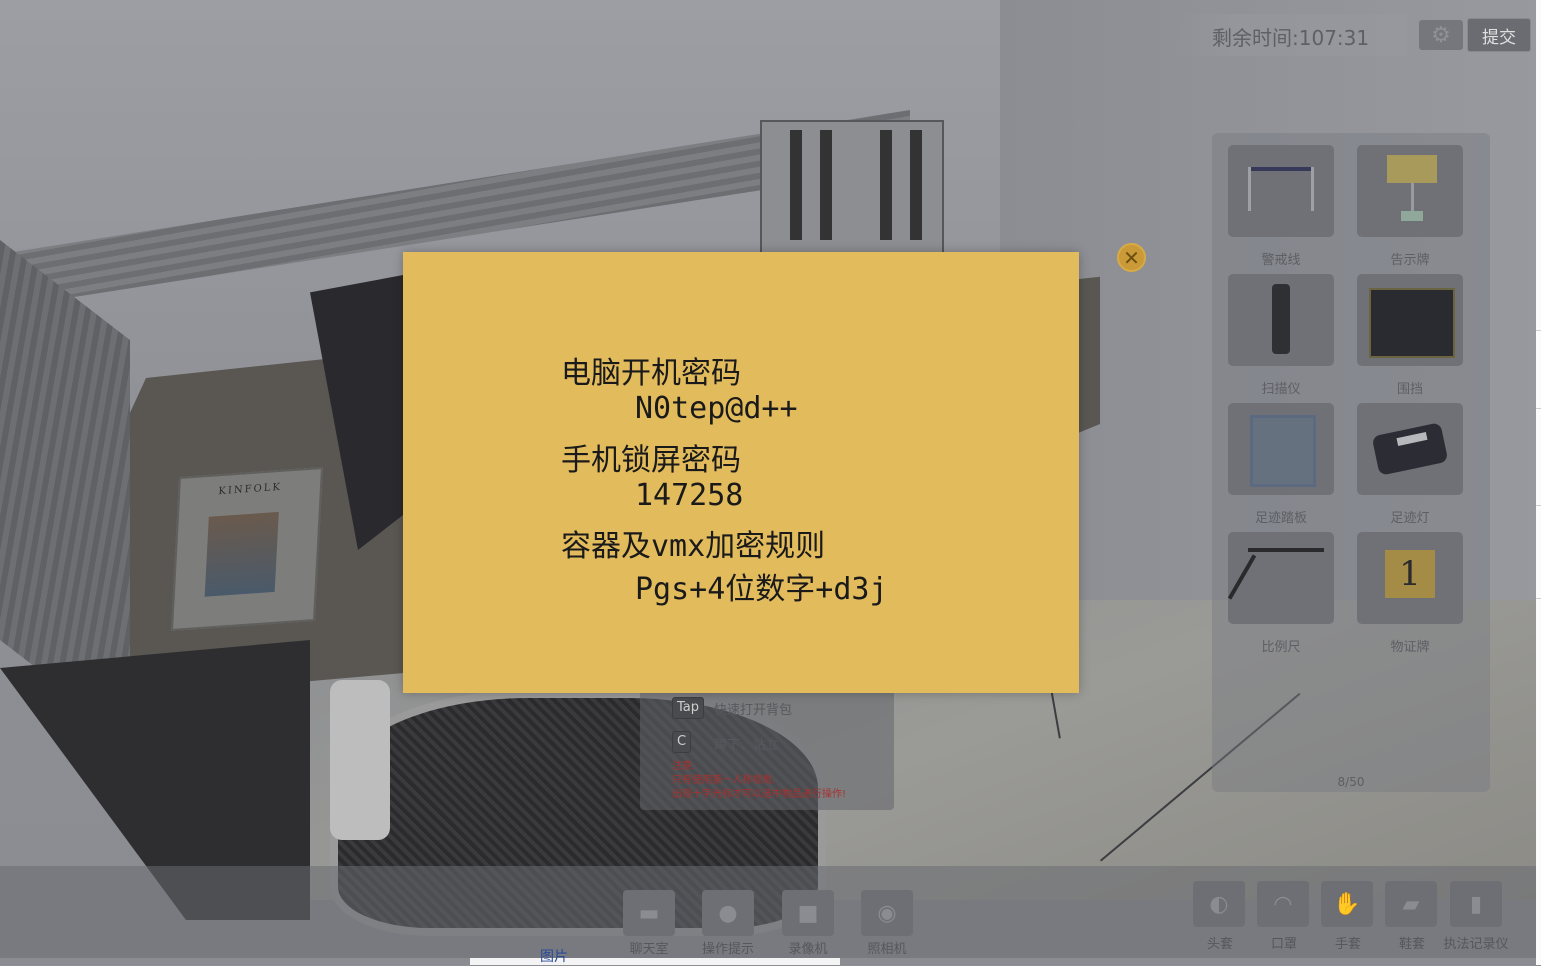 The image size is (1541, 966). I want to click on shoe-cover-icon: ▰, so click(1411, 904).